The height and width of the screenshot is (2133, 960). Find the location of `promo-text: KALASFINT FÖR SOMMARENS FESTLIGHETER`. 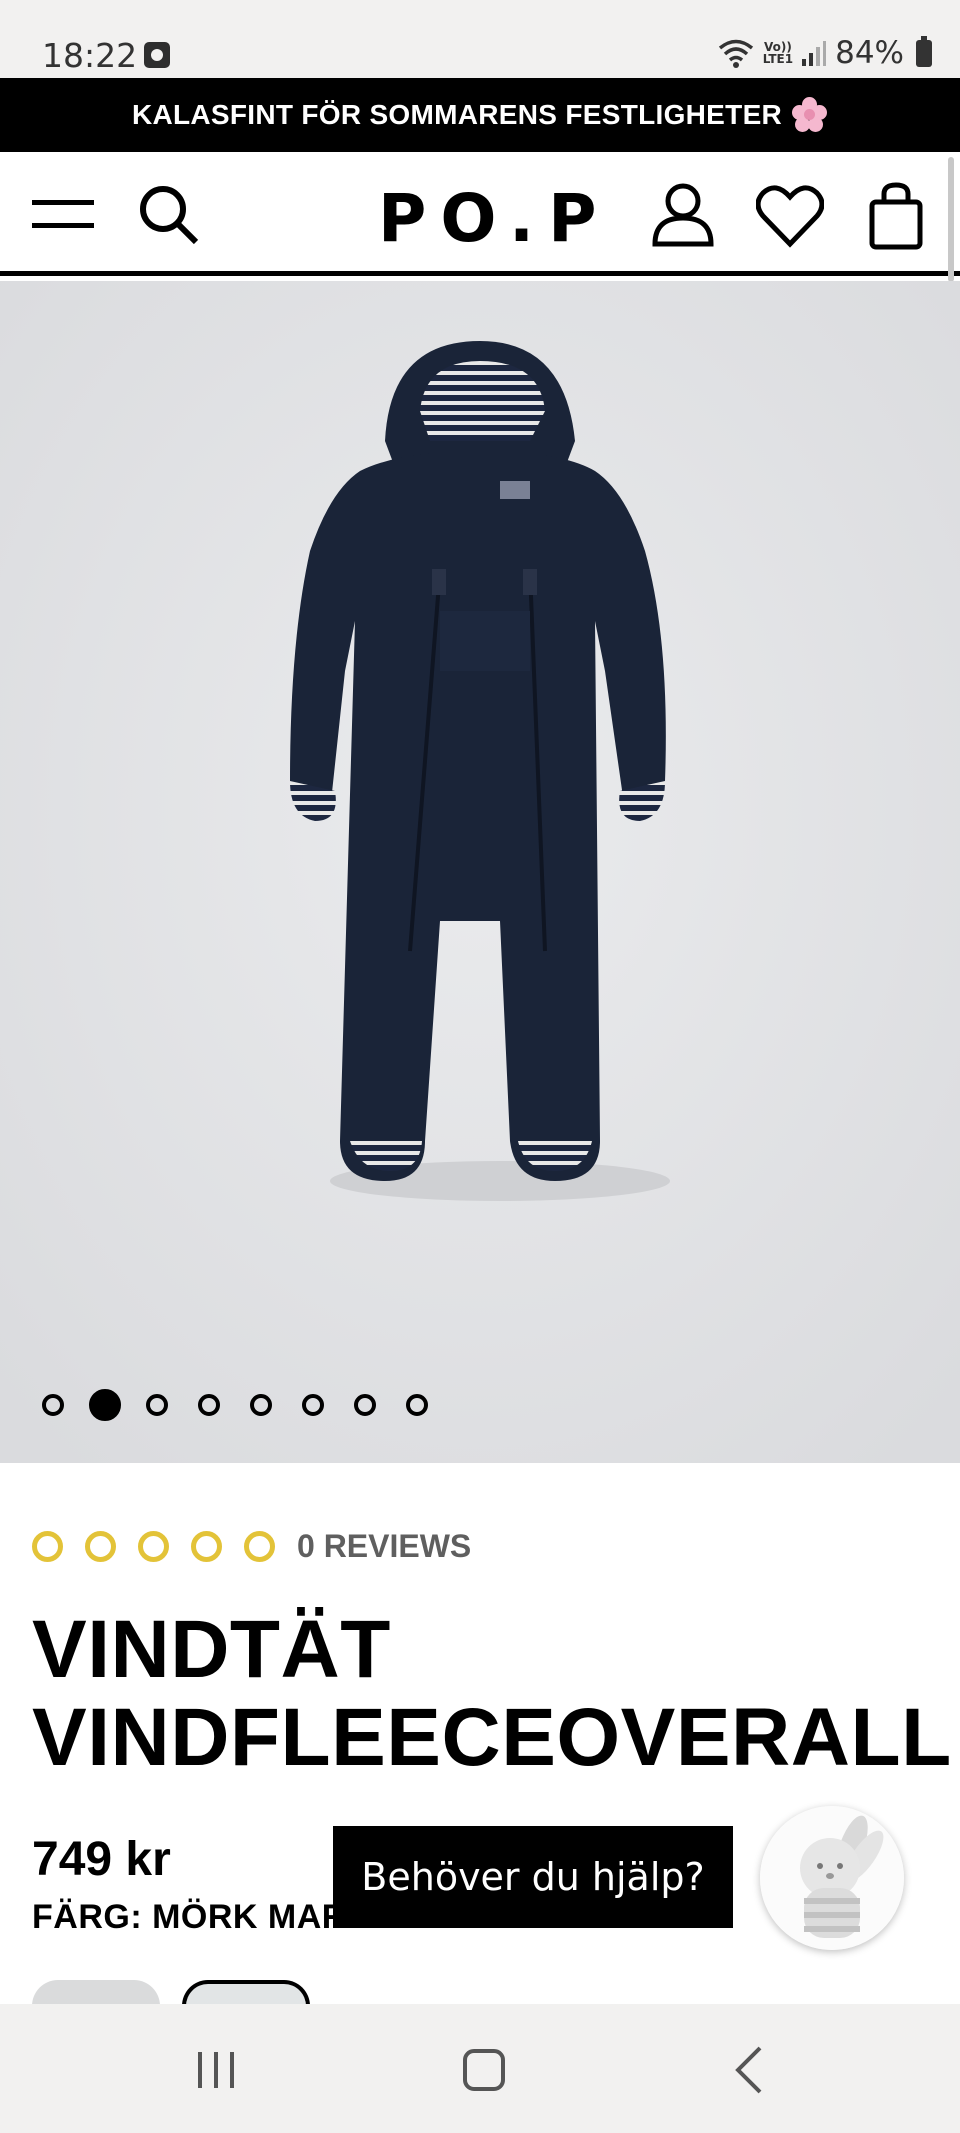

promo-text: KALASFINT FÖR SOMMARENS FESTLIGHETER is located at coordinates (457, 114).